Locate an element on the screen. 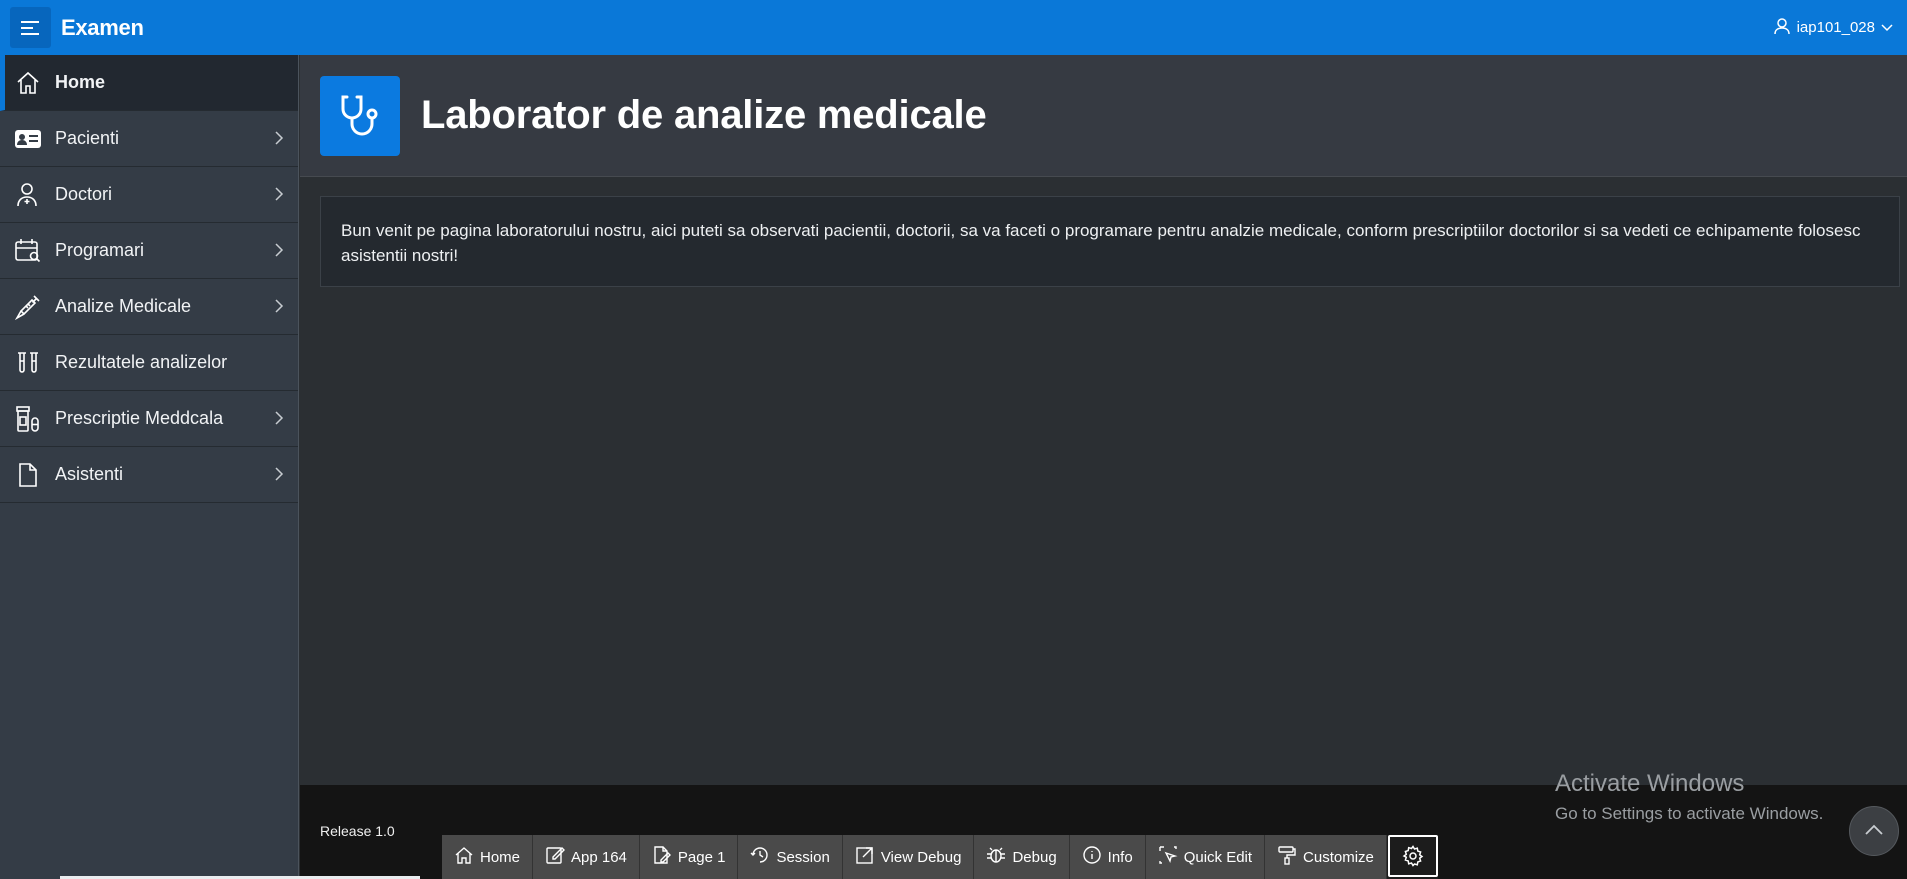  syringe-icon is located at coordinates (28, 307).